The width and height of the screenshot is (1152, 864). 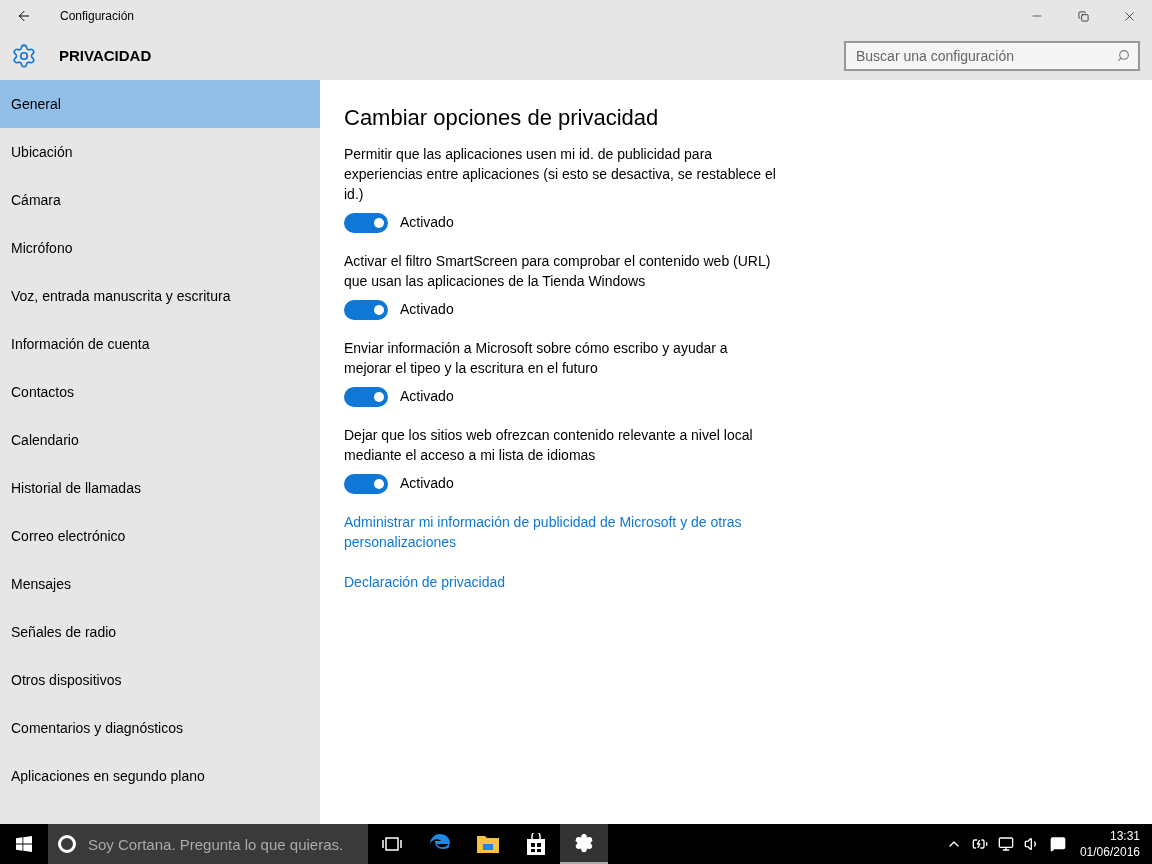 I want to click on sidebar-item: Calendario, so click(x=160, y=440).